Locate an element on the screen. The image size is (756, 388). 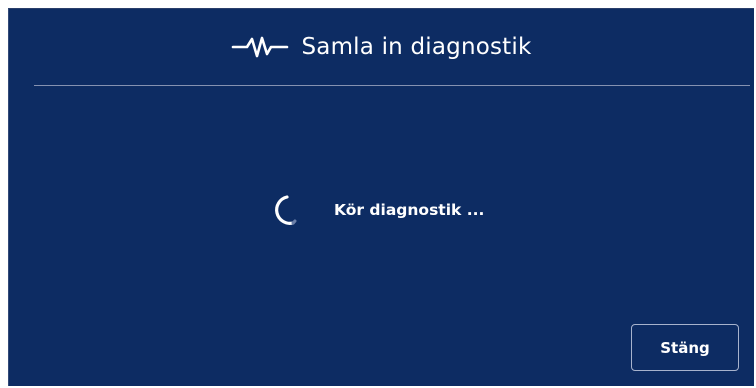
close-button: Stäng is located at coordinates (685, 347).